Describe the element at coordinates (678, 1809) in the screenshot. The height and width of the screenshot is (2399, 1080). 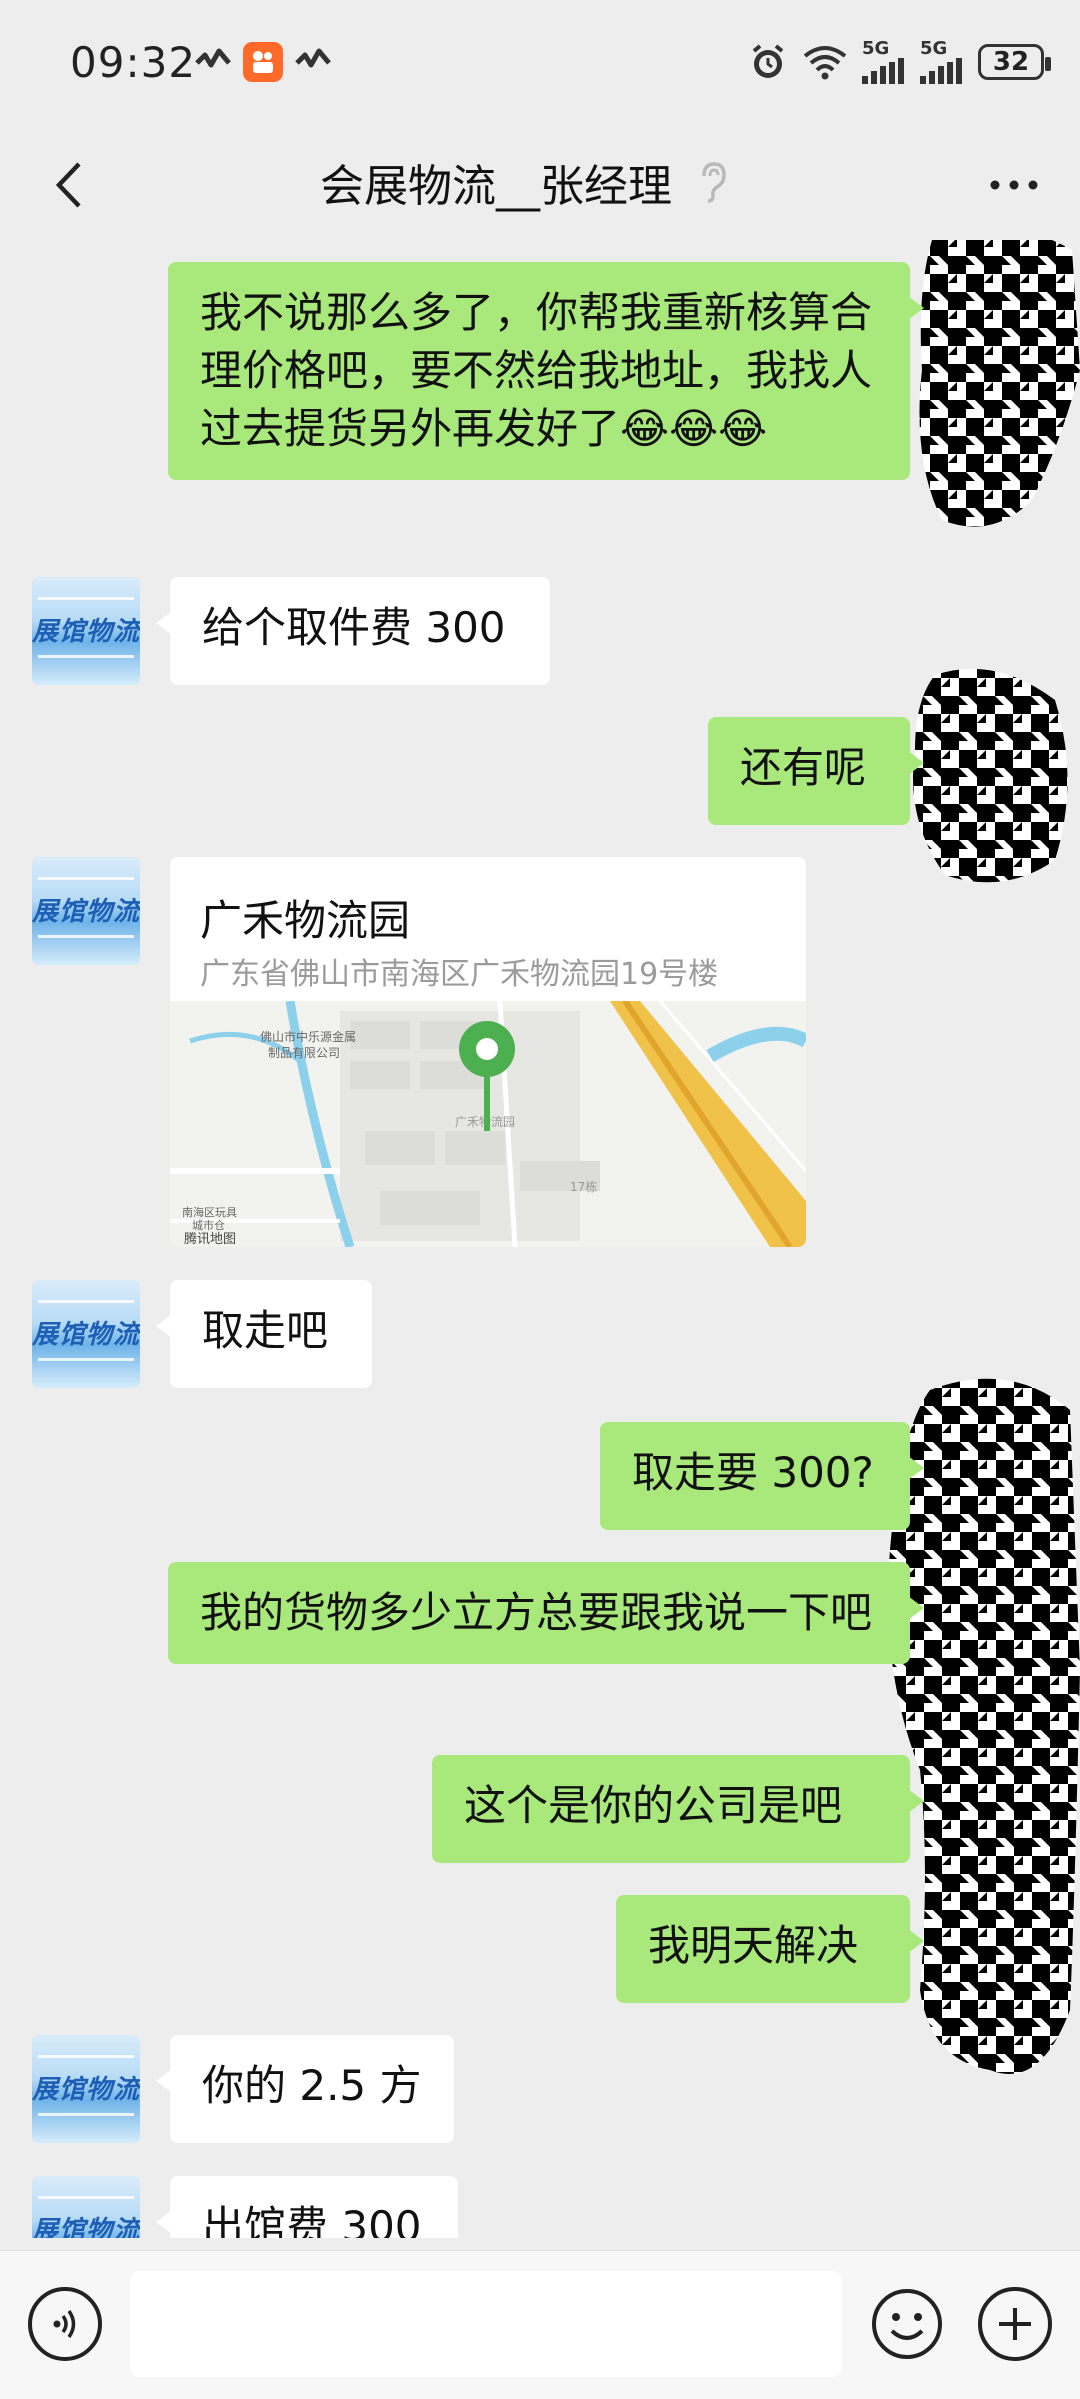
I see `message-bubble-outgoing: 这个是你的公司是吧` at that location.